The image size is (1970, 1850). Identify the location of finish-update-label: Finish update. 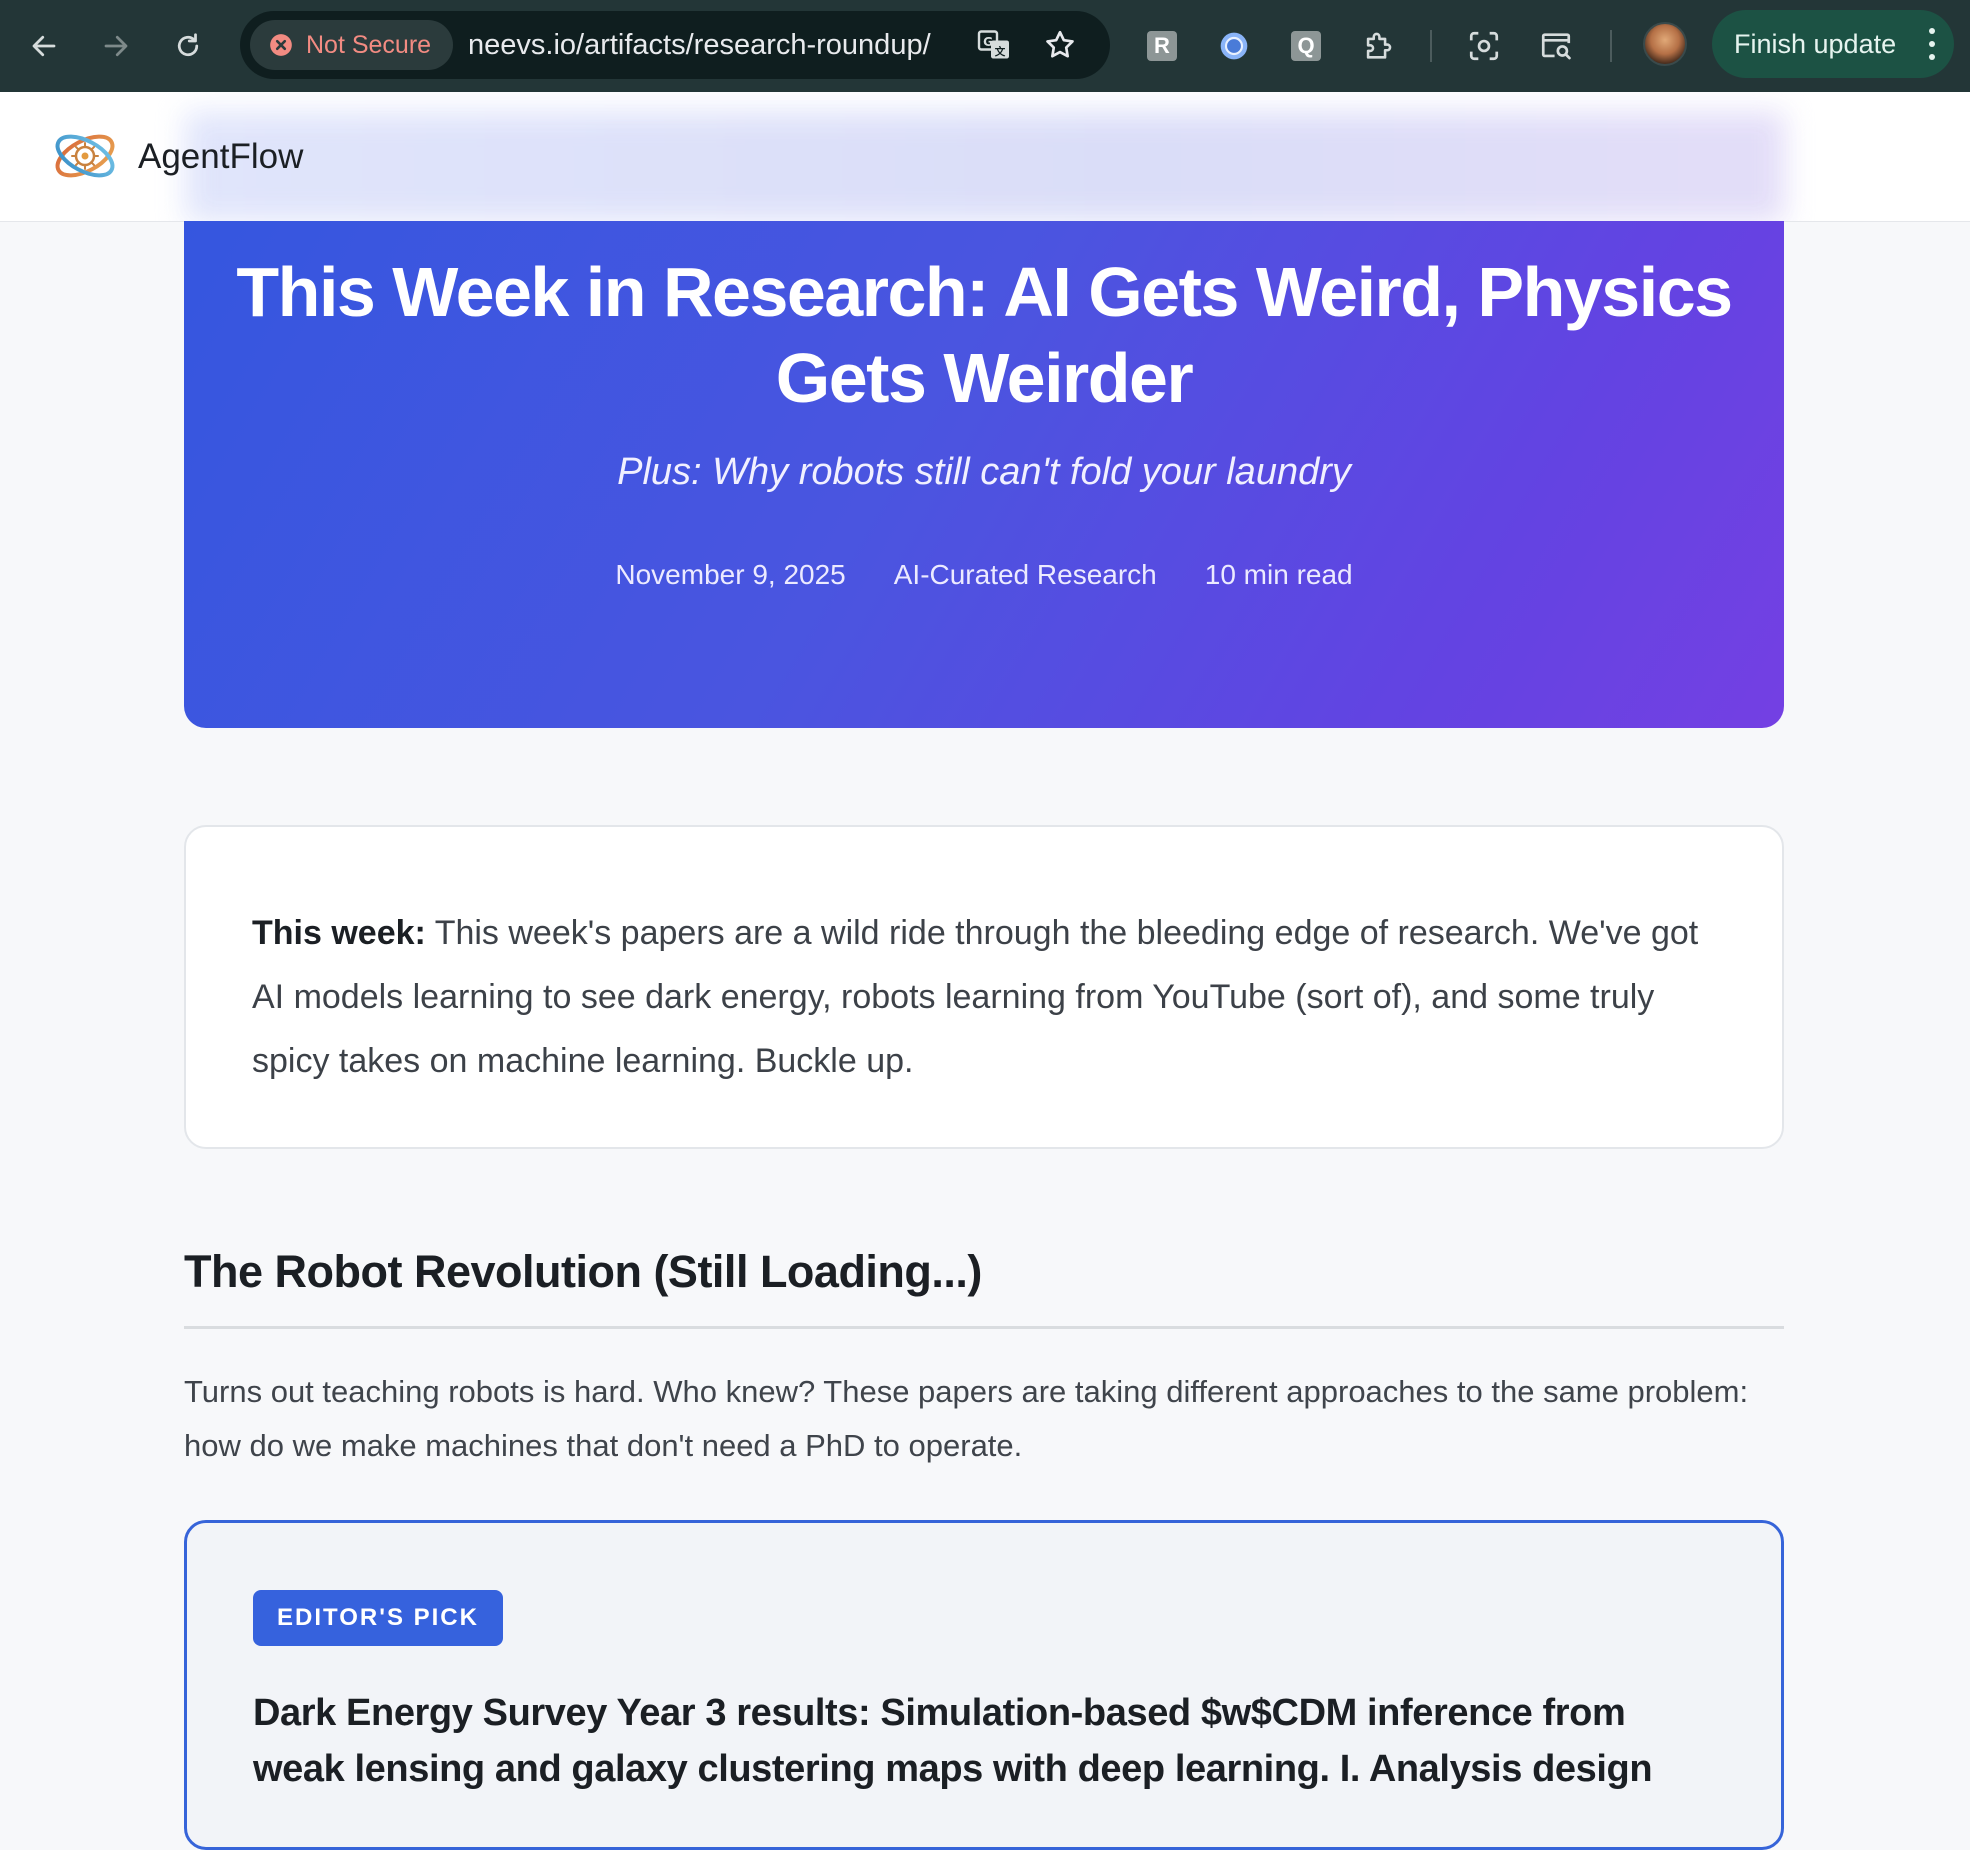
(1815, 43).